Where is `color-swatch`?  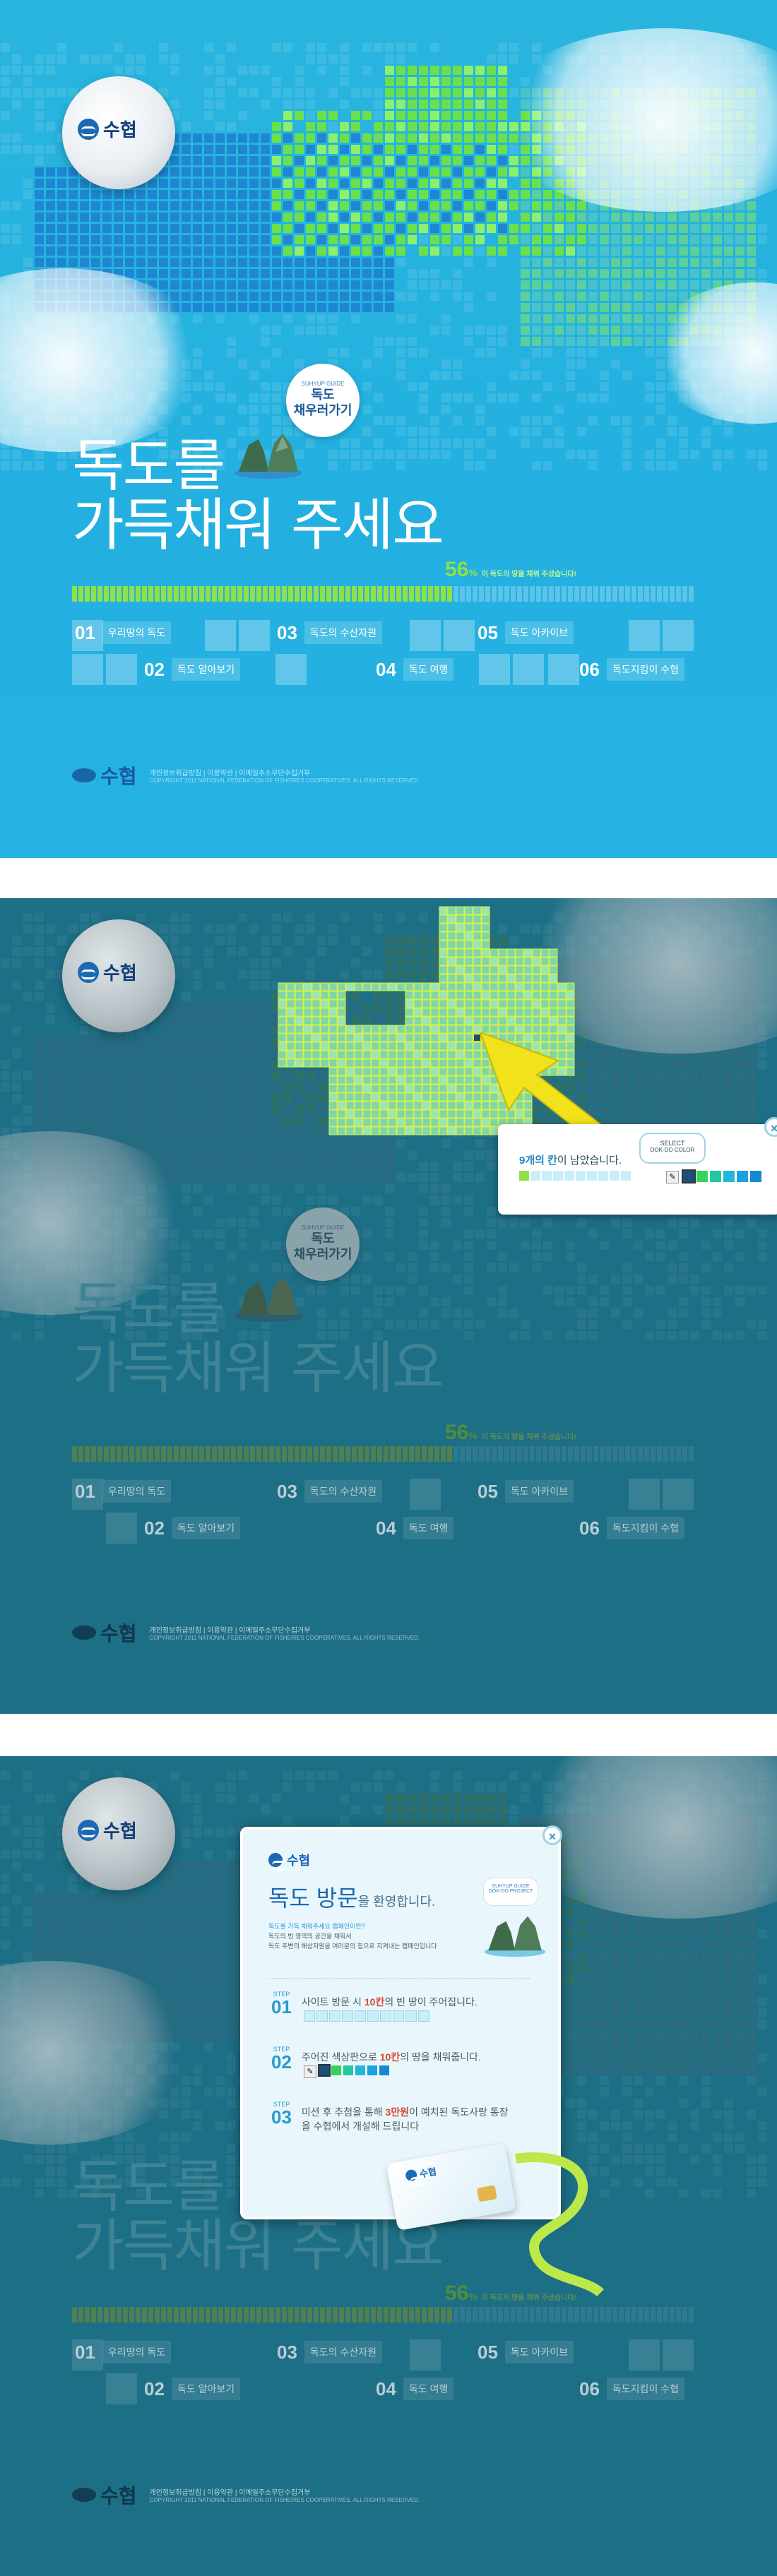
color-swatch is located at coordinates (688, 1176).